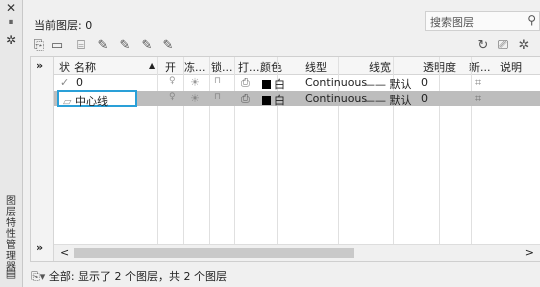 The width and height of the screenshot is (540, 287). I want to click on refresh-icon: ↻, so click(483, 46).